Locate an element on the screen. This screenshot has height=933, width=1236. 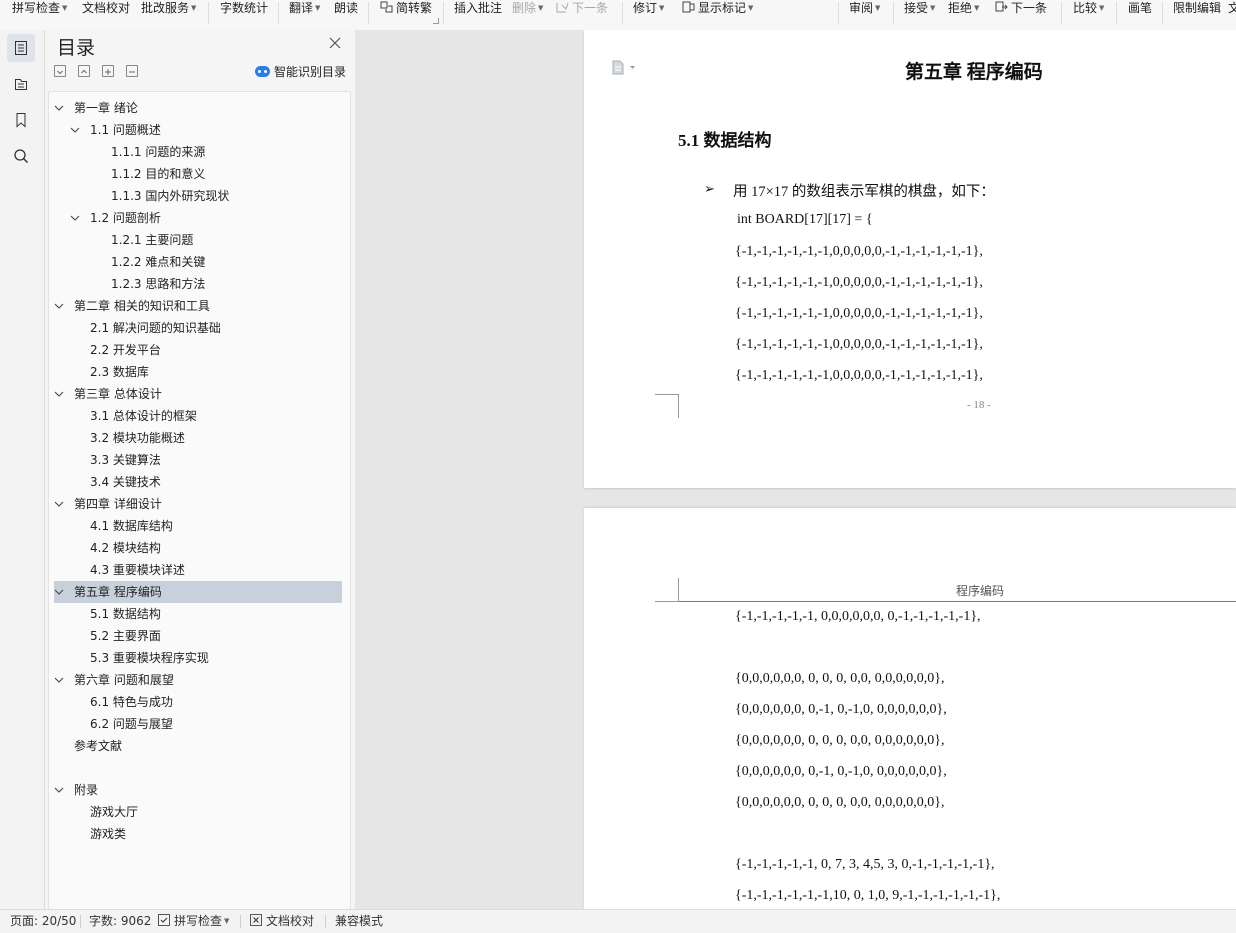
outline-item: 4.1 数据库结构 is located at coordinates (198, 526).